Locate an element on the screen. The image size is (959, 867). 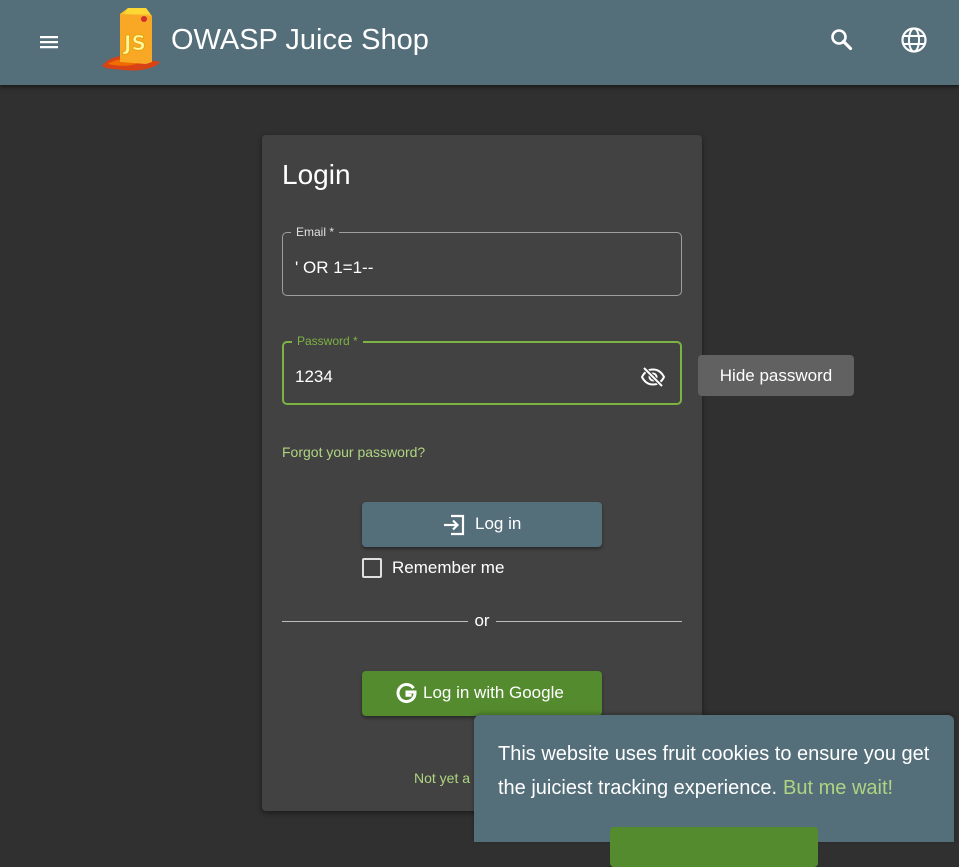
toggle-password-visibility-button is located at coordinates (653, 377).